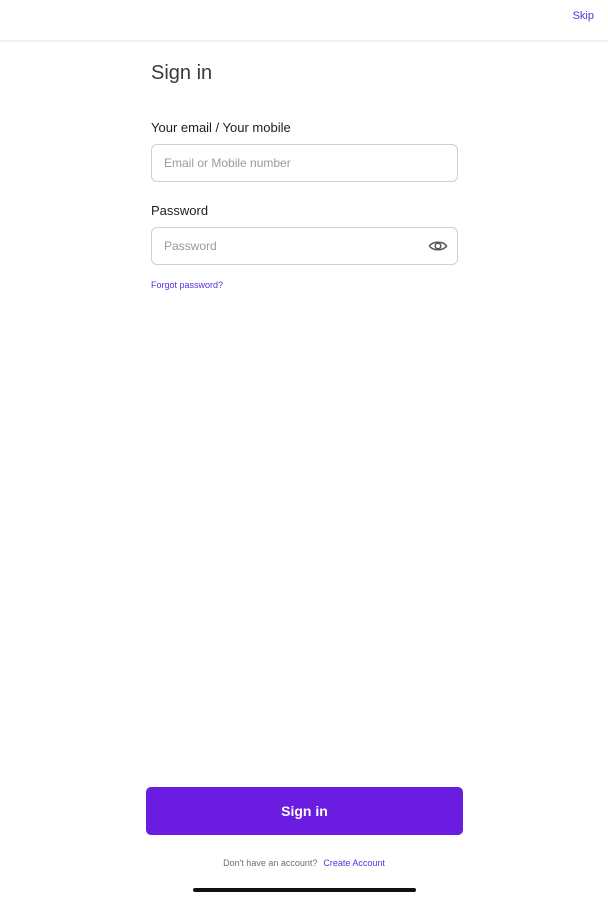  I want to click on create-account-row: Don't have an account? Create Account, so click(304, 863).